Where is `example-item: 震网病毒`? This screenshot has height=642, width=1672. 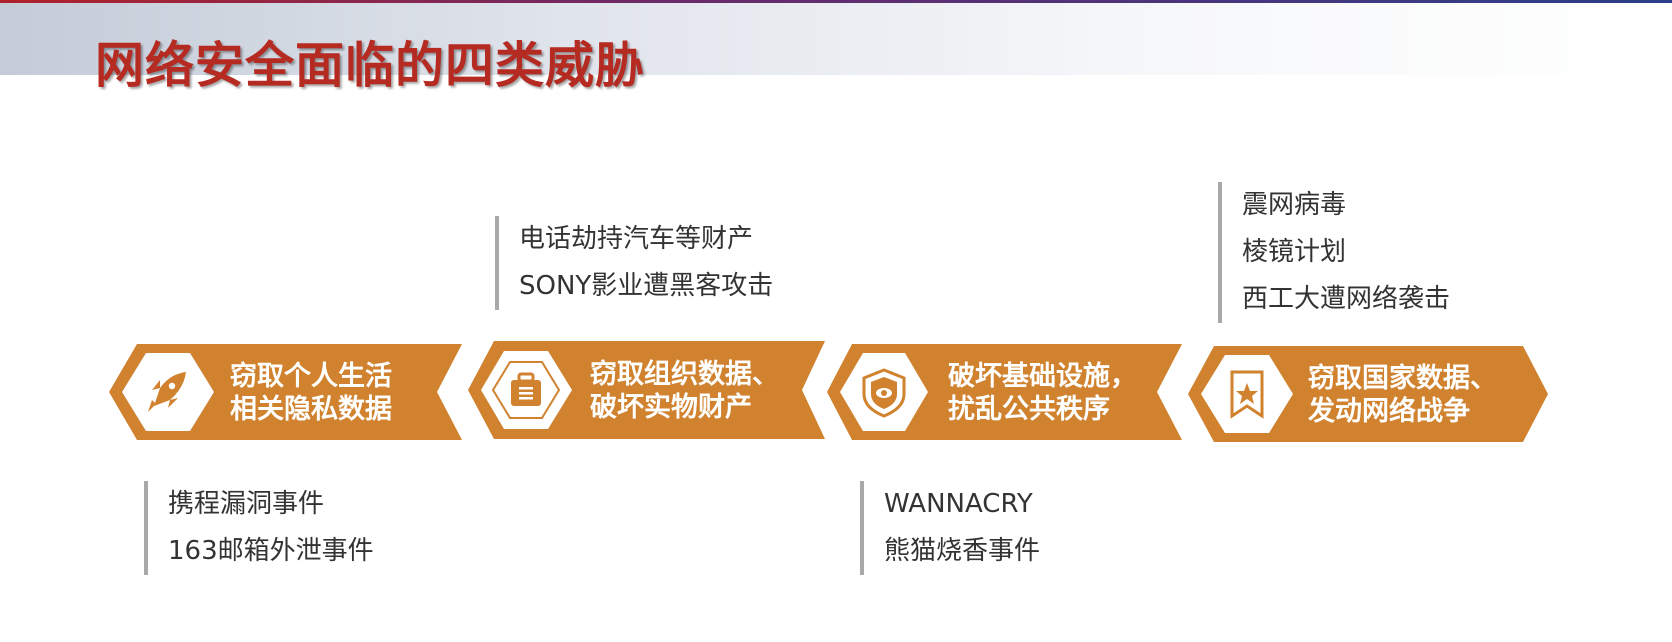 example-item: 震网病毒 is located at coordinates (1294, 205).